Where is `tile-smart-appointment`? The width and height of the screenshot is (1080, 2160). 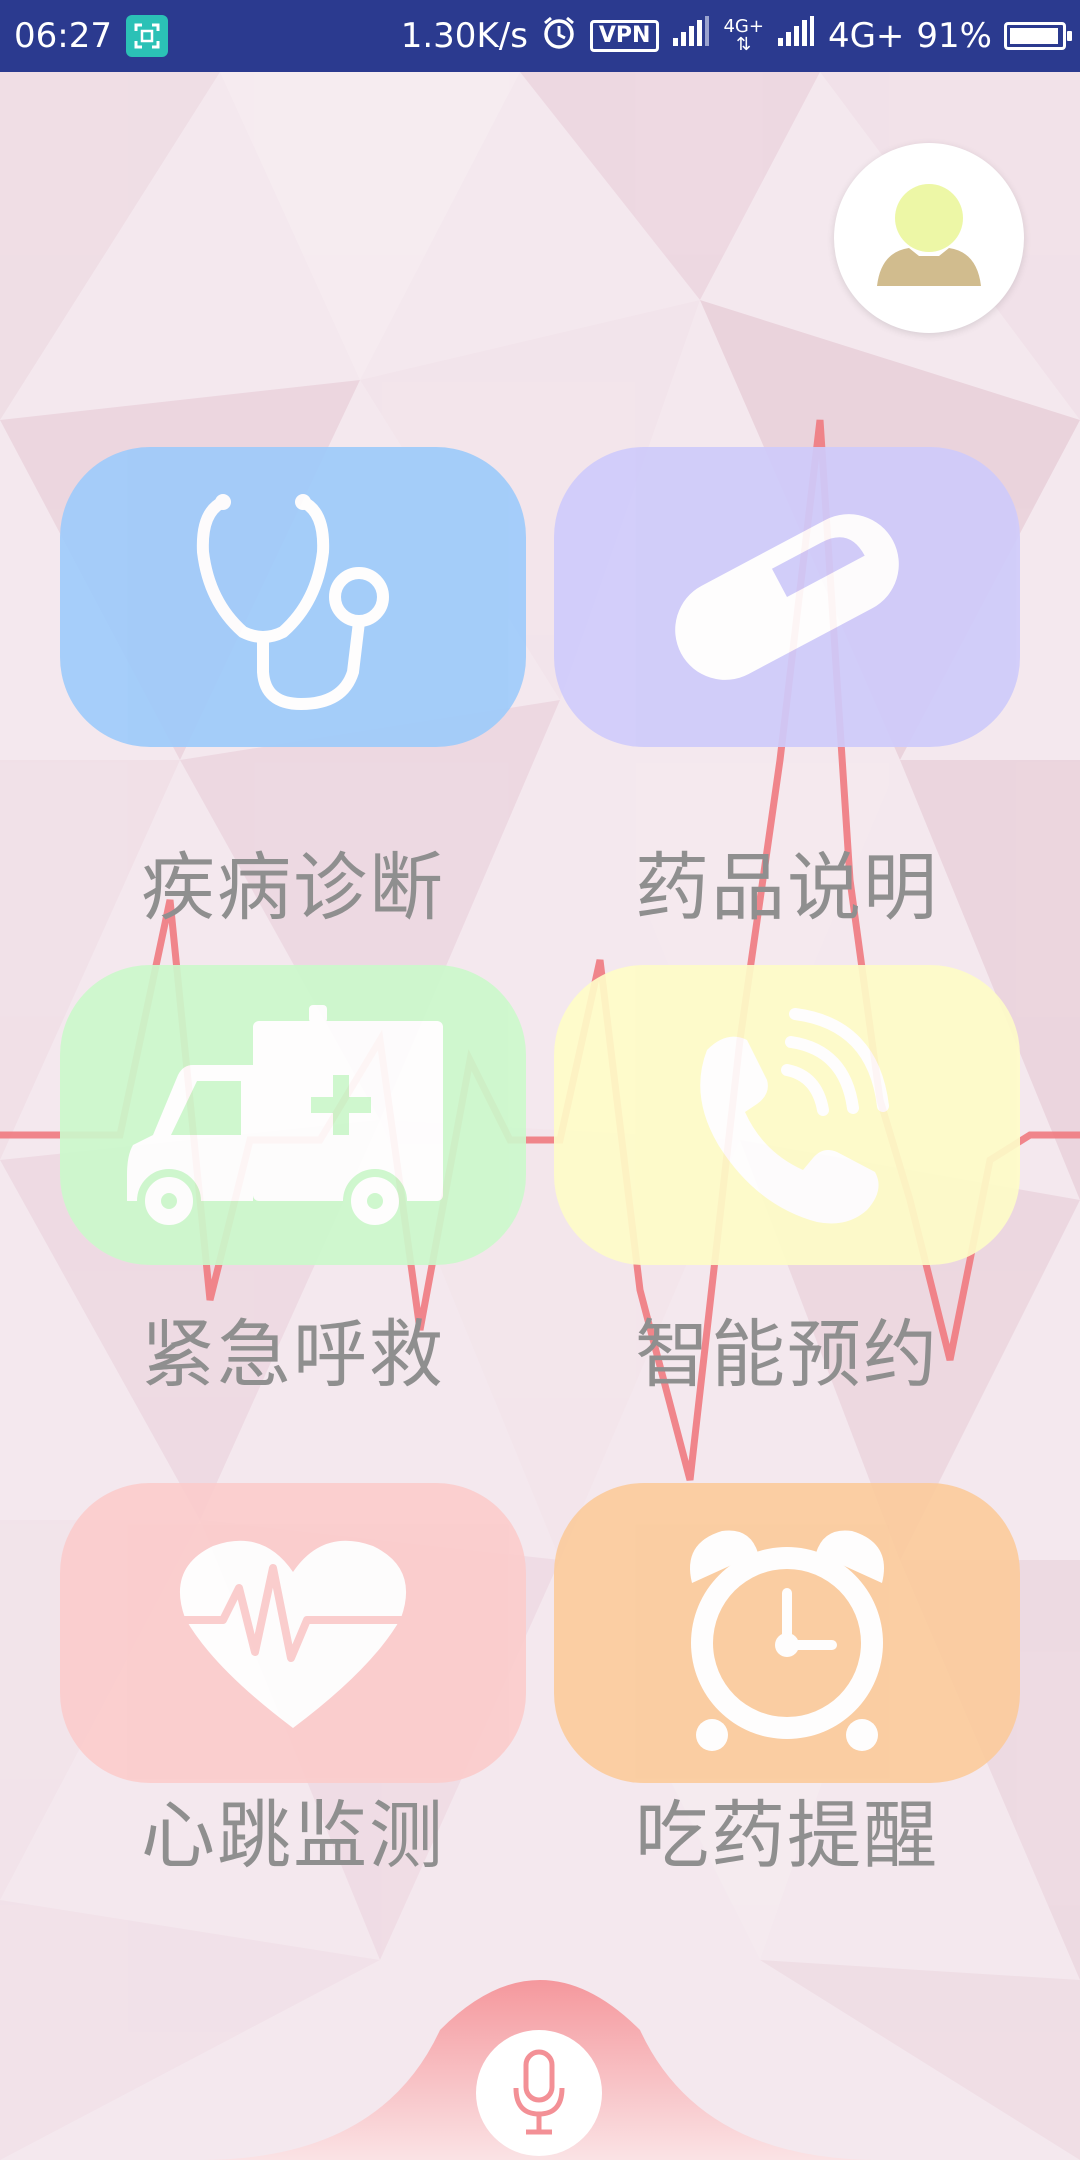 tile-smart-appointment is located at coordinates (787, 1115).